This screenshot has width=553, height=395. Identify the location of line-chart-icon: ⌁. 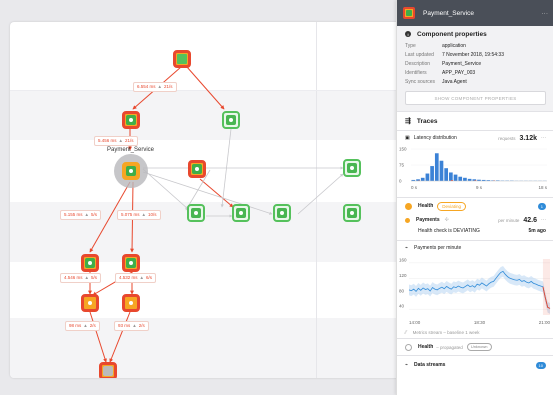
(407, 248).